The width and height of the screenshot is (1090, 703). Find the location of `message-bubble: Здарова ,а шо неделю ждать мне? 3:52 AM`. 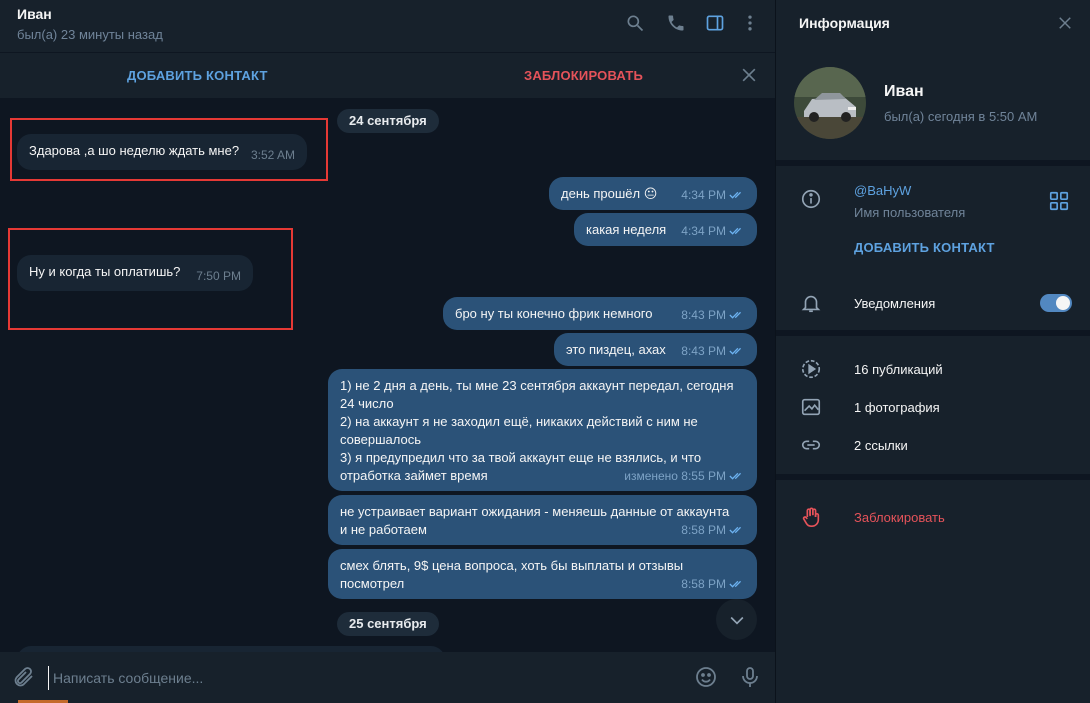

message-bubble: Здарова ,а шо неделю ждать мне? 3:52 AM is located at coordinates (162, 152).